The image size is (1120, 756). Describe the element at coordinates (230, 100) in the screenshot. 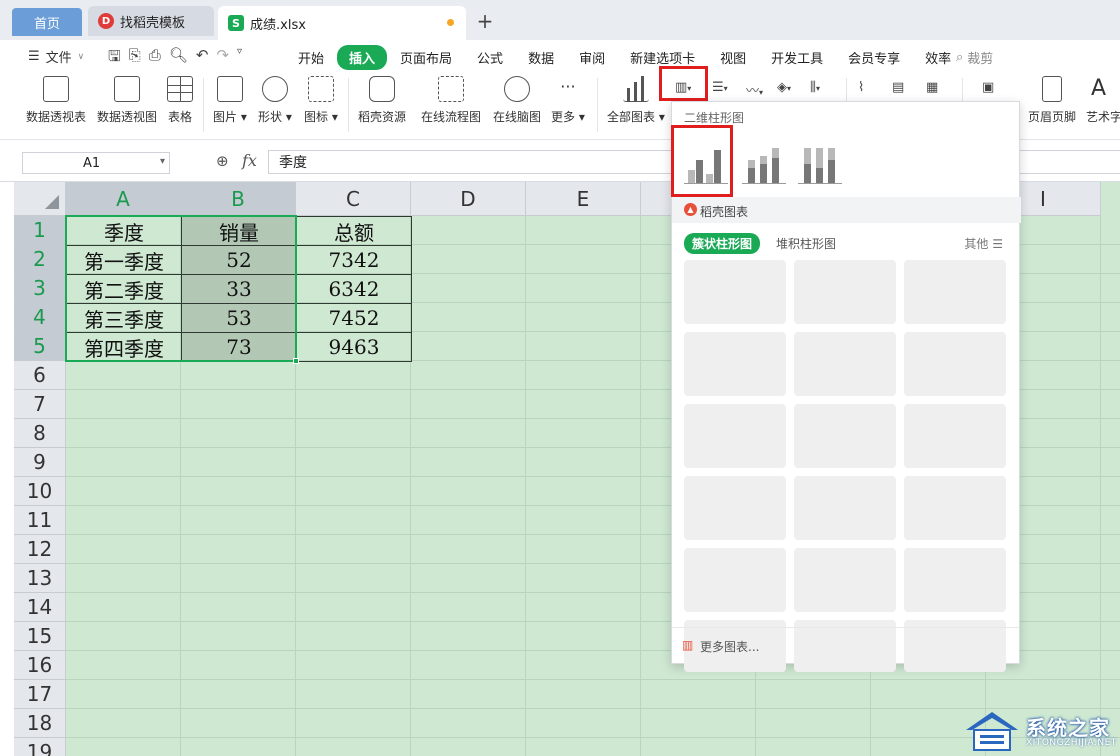

I see `picture-button: 图片 ▾` at that location.